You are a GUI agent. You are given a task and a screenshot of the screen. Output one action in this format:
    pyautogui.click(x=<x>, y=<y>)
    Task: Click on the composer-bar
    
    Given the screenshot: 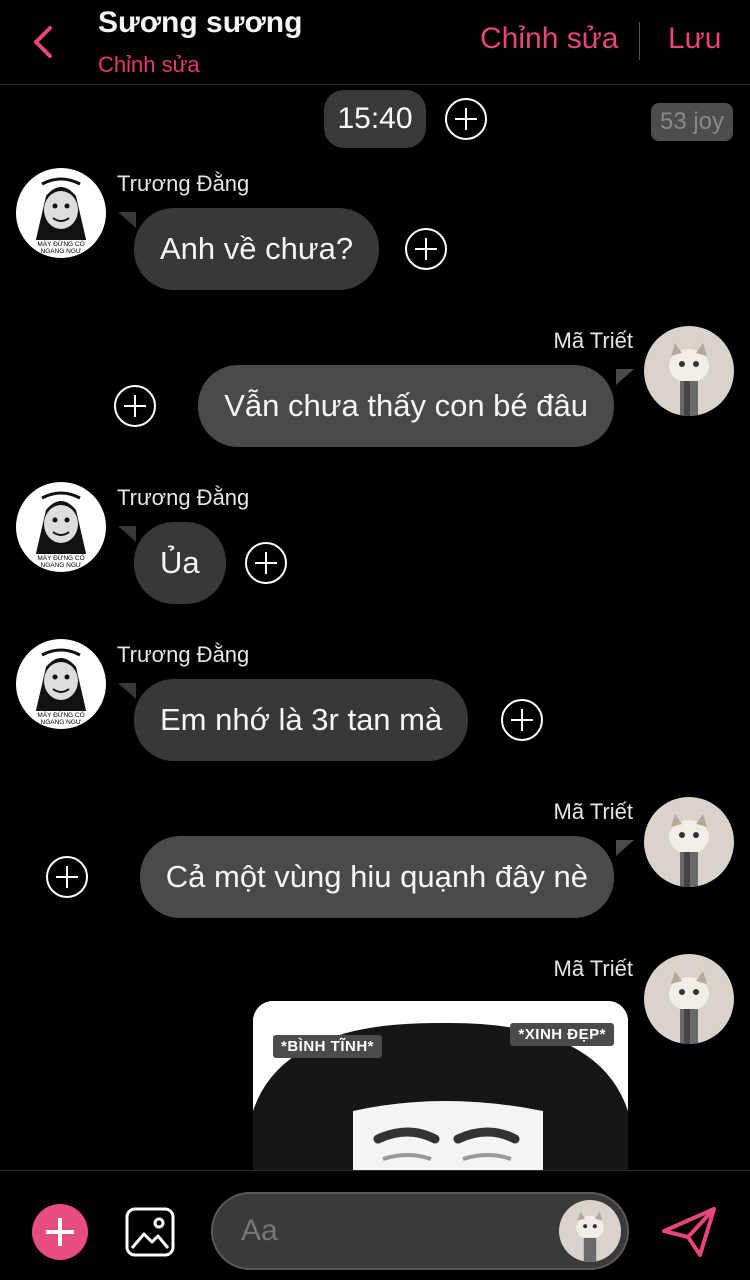 What is the action you would take?
    pyautogui.click(x=375, y=1225)
    